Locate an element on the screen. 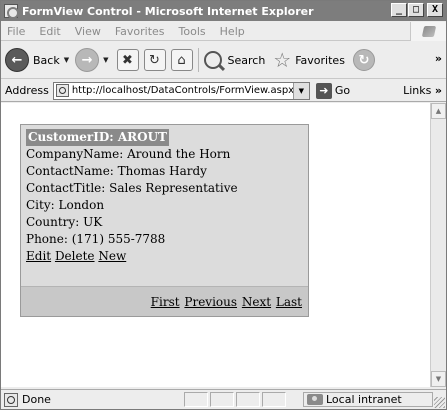 Image resolution: width=447 pixels, height=410 pixels. field-country: Country: UK is located at coordinates (165, 222).